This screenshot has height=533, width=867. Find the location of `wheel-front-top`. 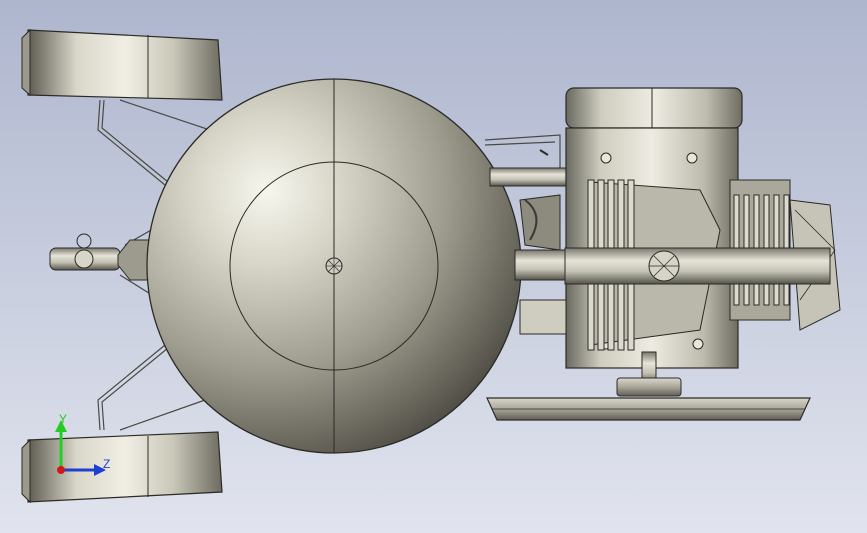

wheel-front-top is located at coordinates (122, 64).